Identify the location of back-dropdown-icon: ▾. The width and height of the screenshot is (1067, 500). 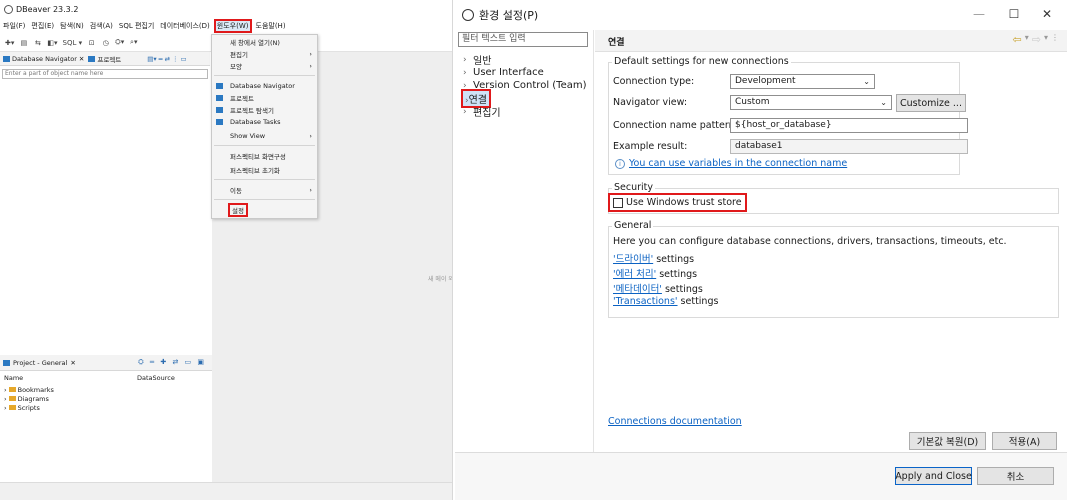
(1027, 39).